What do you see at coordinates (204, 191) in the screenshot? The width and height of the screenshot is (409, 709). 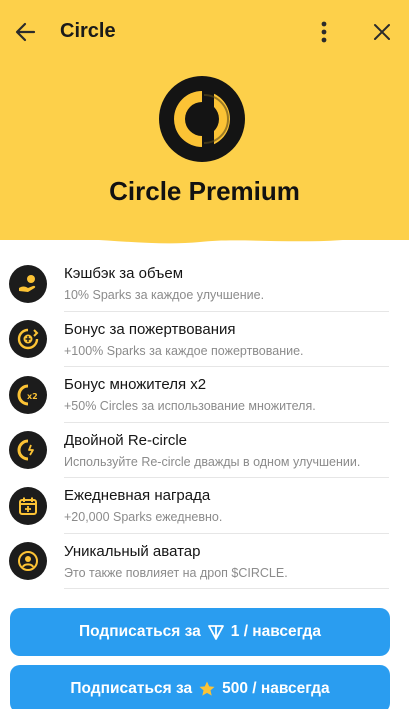 I see `premium-title: Circle Premium` at bounding box center [204, 191].